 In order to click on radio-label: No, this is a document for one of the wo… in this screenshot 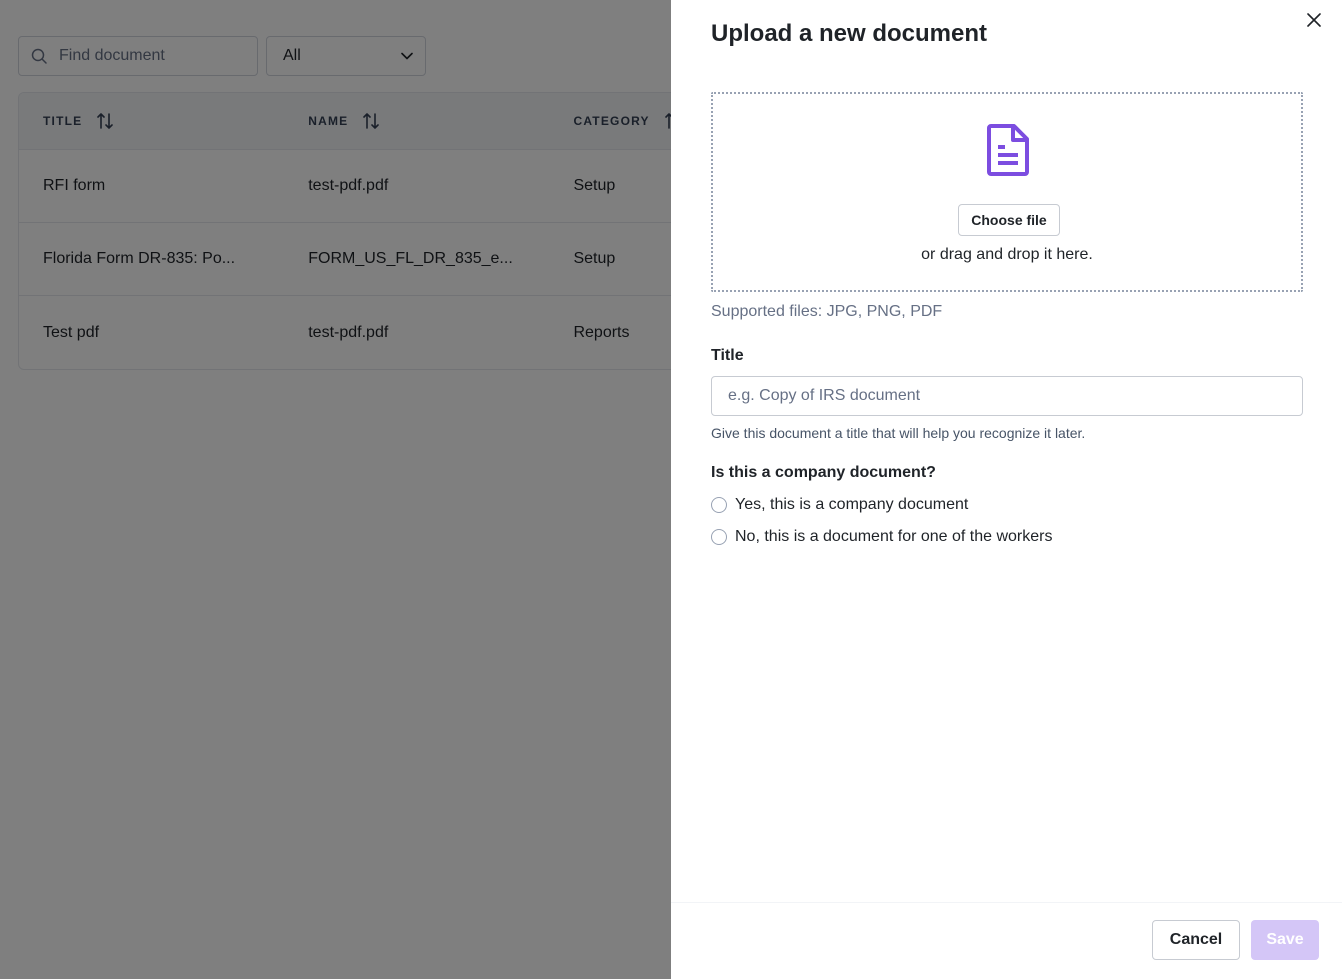, I will do `click(894, 536)`.